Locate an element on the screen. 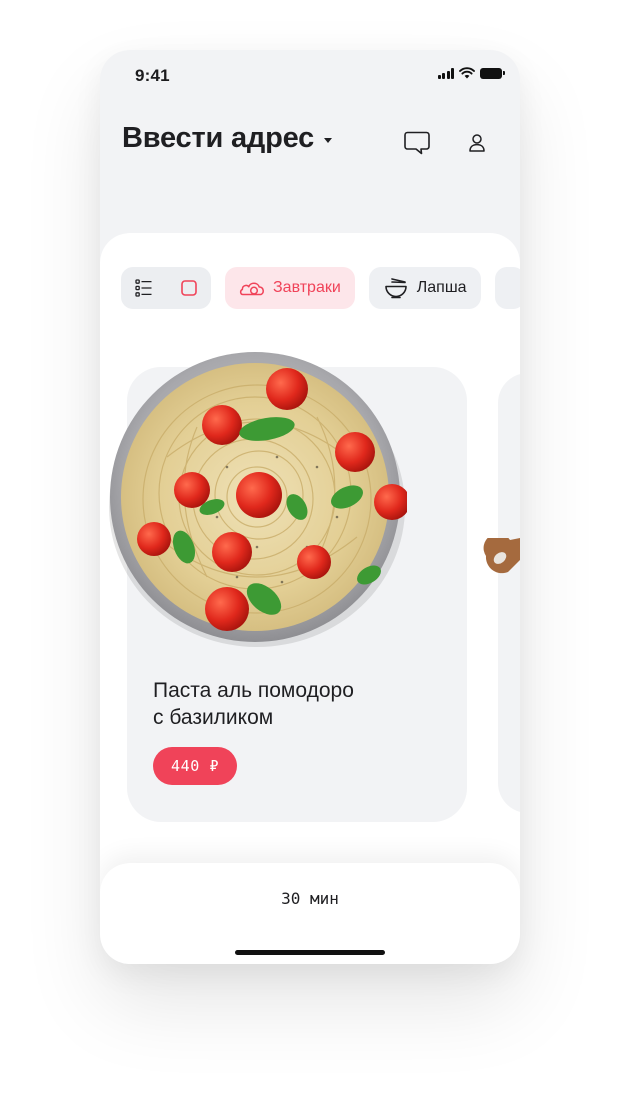 Image resolution: width=620 pixels, height=1114 pixels. list-view-button is located at coordinates (143, 288).